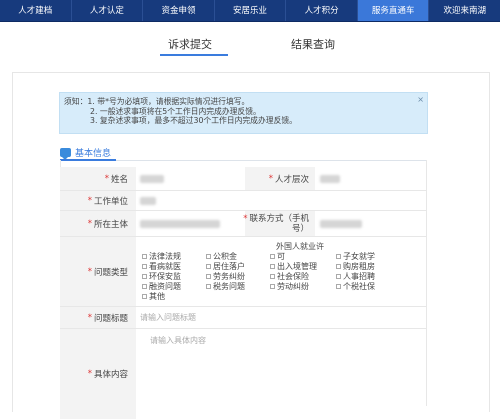  What do you see at coordinates (355, 286) in the screenshot?
I see `checkbox-income-tax-social: 个税社保` at bounding box center [355, 286].